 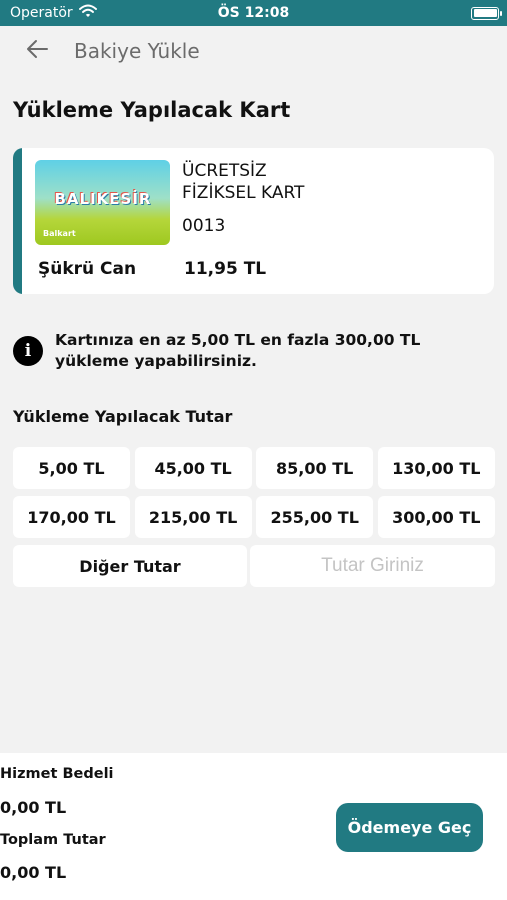 What do you see at coordinates (59, 233) in the screenshot?
I see `card-image-brand: Balkart` at bounding box center [59, 233].